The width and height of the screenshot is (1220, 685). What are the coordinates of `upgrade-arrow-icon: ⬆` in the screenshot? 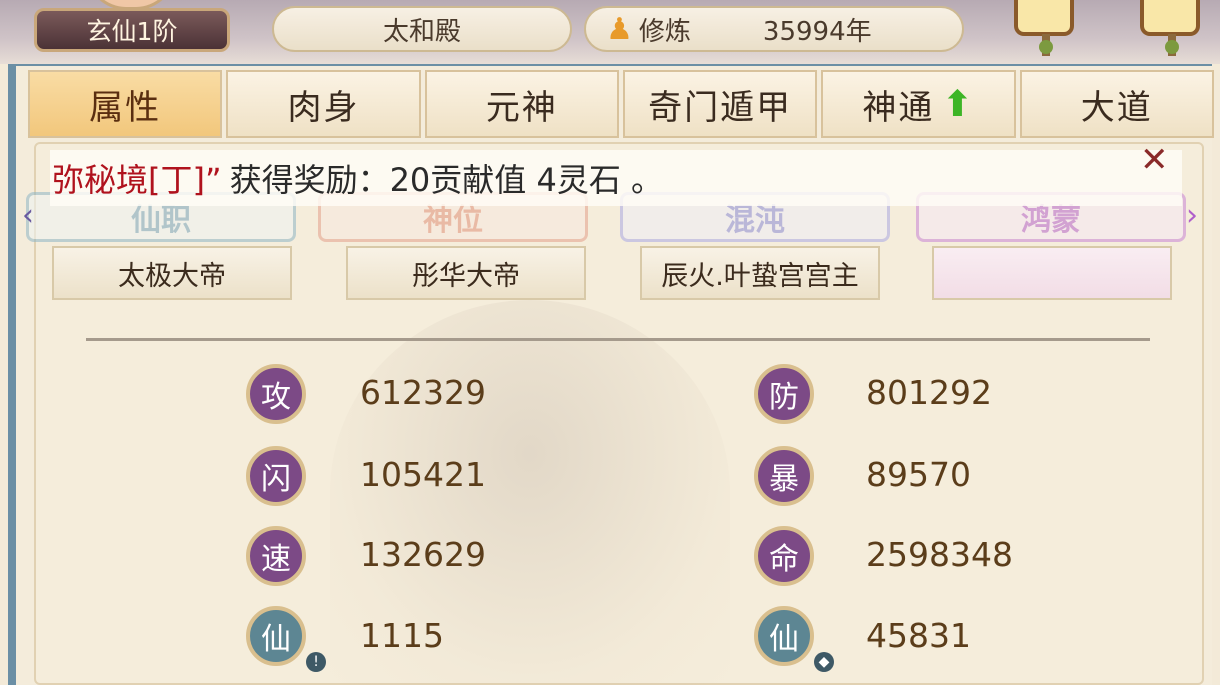 It's located at (958, 104).